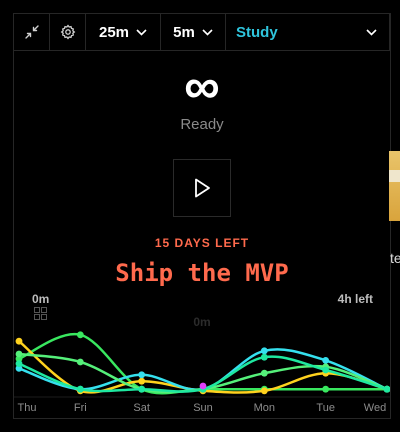  Describe the element at coordinates (141, 408) in the screenshot. I see `x-tick-label: Sat` at that location.